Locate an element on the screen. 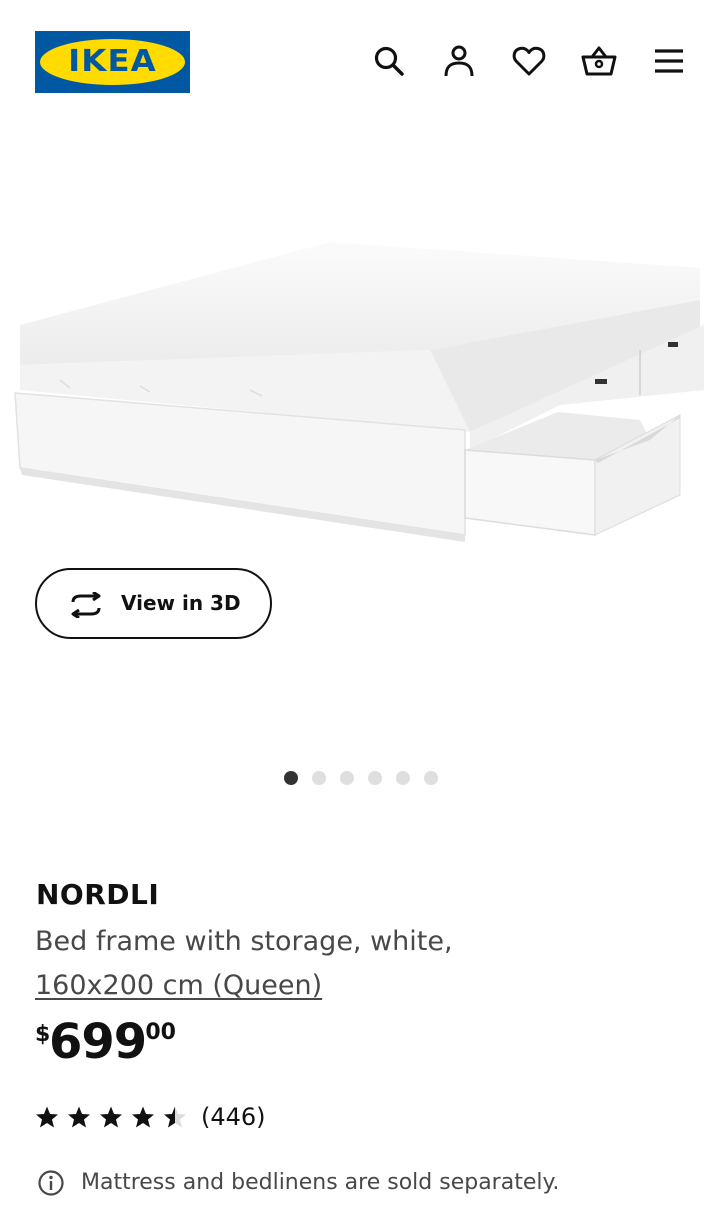  search-icon is located at coordinates (389, 61).